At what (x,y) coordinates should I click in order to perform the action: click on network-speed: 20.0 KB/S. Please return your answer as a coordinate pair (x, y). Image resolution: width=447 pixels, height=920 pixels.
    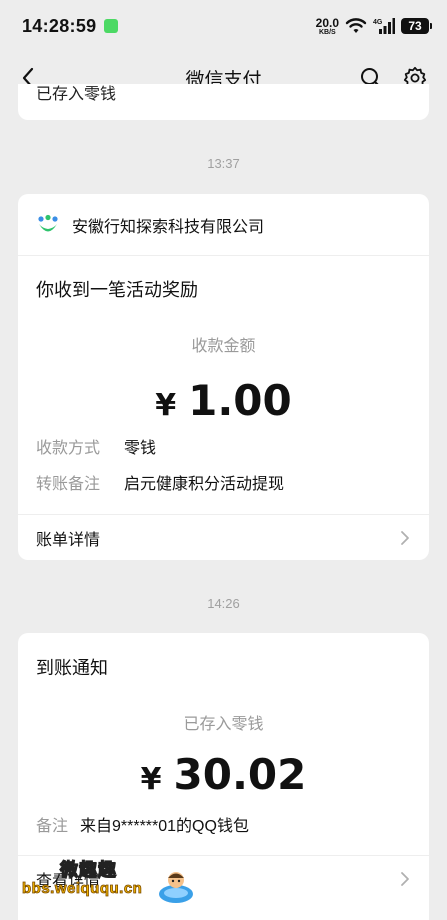
    Looking at the image, I should click on (327, 26).